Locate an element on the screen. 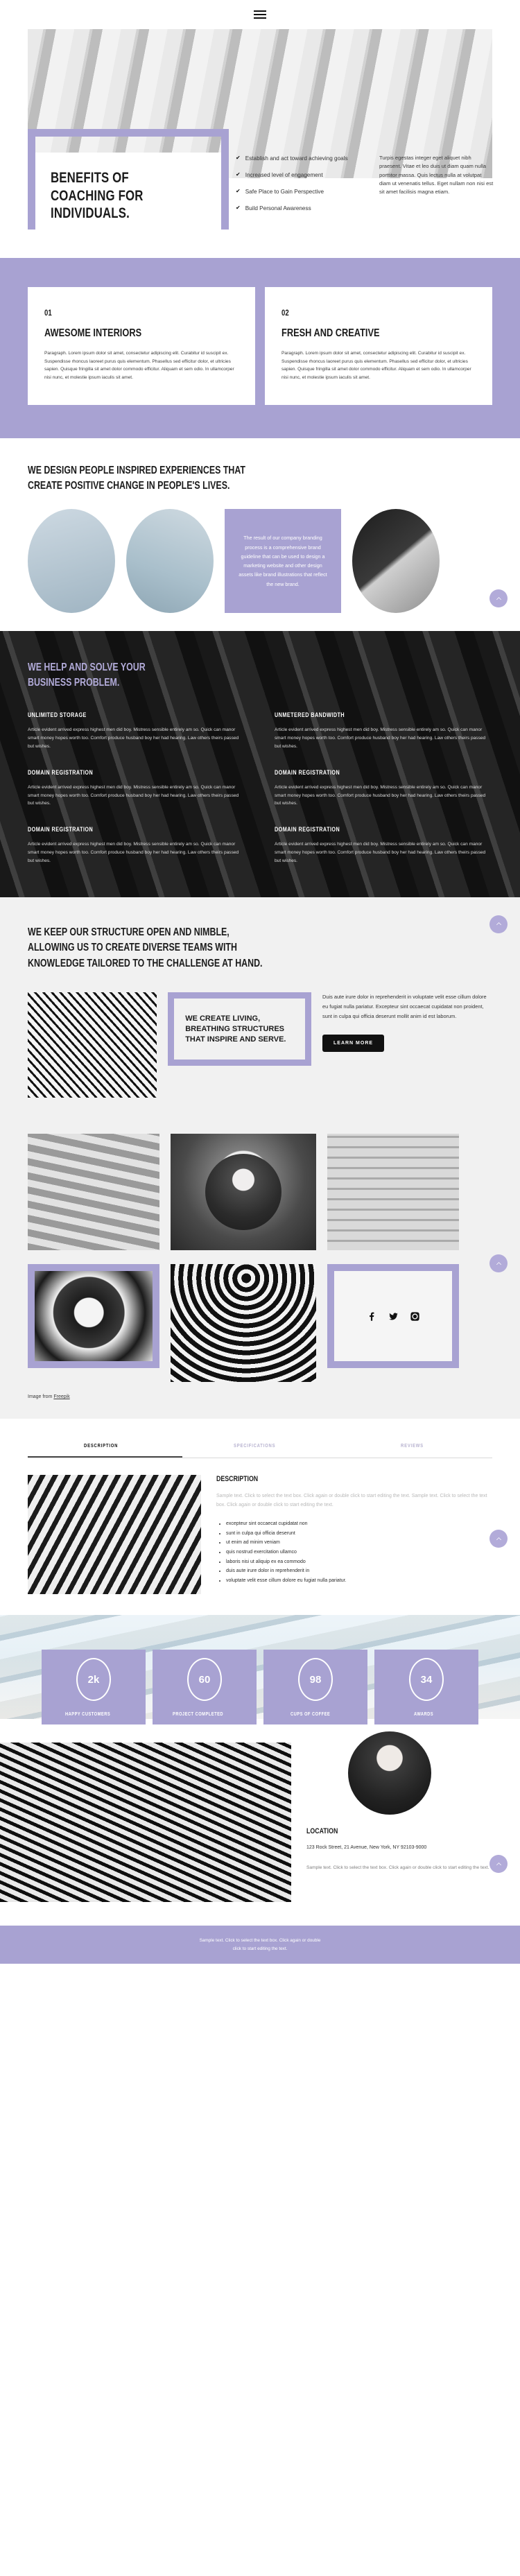 This screenshot has height=2576, width=520. structure-heading-line2: ALLOWING US TO CREATE DIVERSE TEAMS WITH is located at coordinates (132, 948).